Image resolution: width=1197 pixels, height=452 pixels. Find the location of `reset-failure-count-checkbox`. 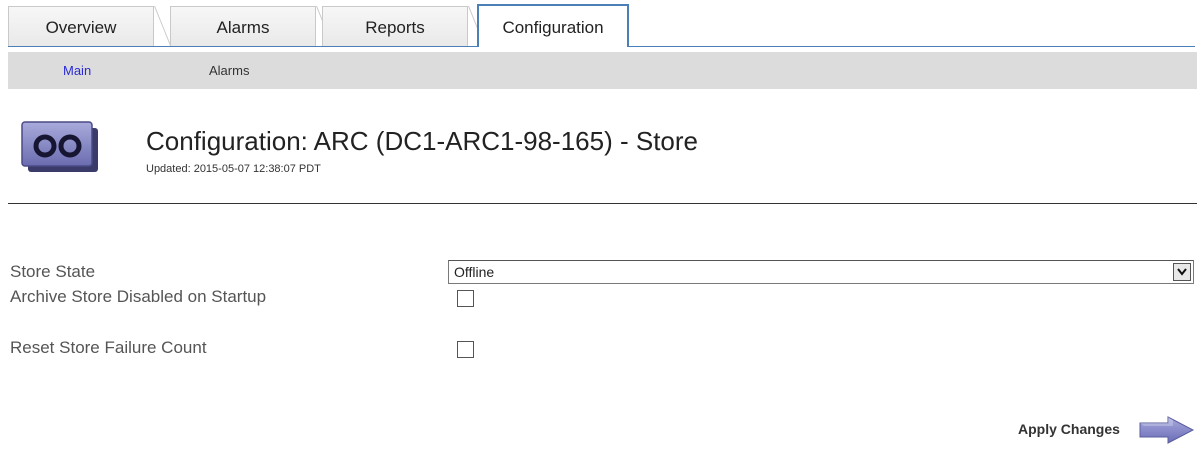

reset-failure-count-checkbox is located at coordinates (465, 349).